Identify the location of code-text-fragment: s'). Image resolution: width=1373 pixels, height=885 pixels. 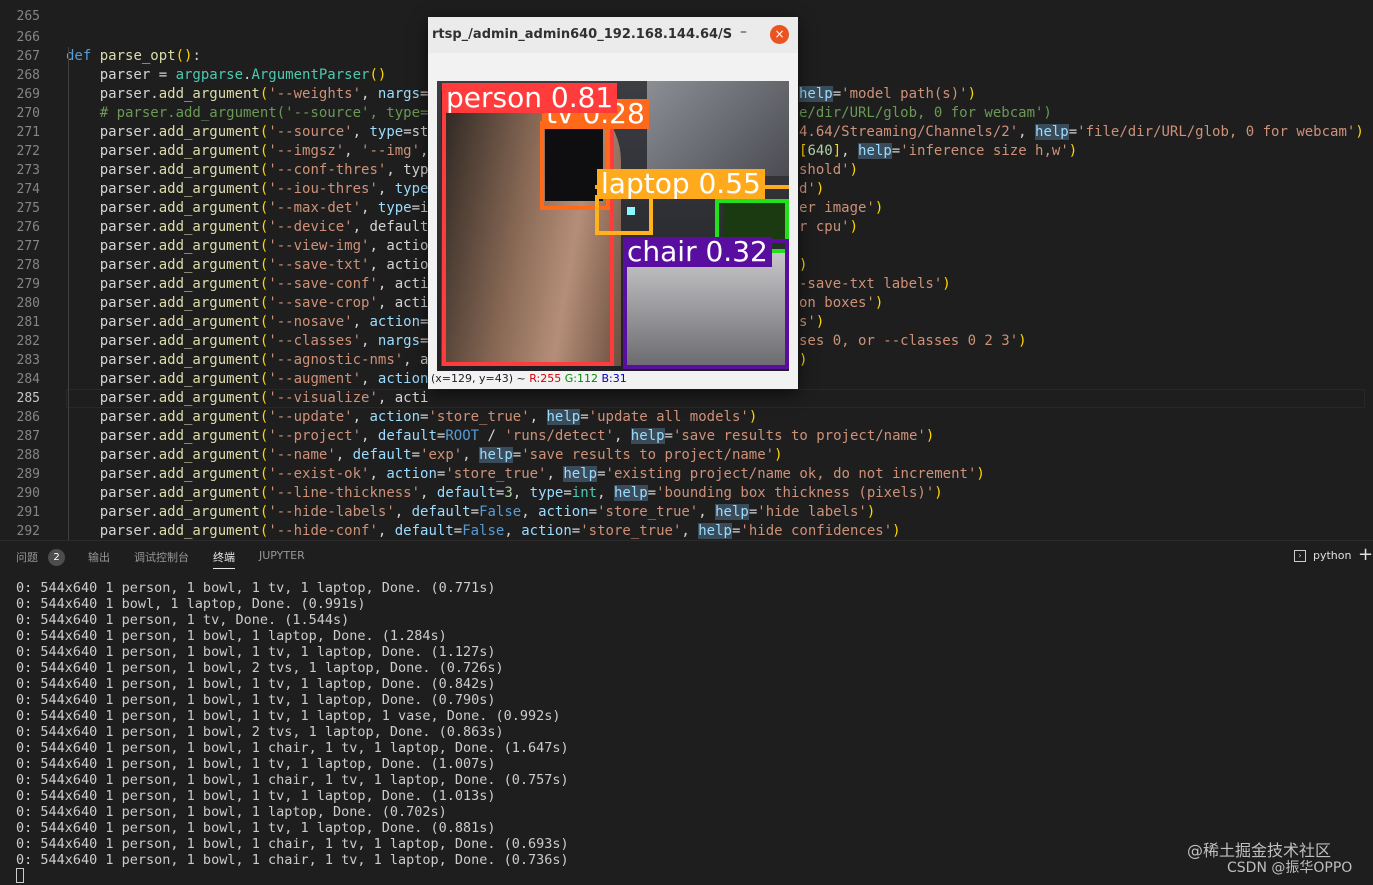
(812, 322).